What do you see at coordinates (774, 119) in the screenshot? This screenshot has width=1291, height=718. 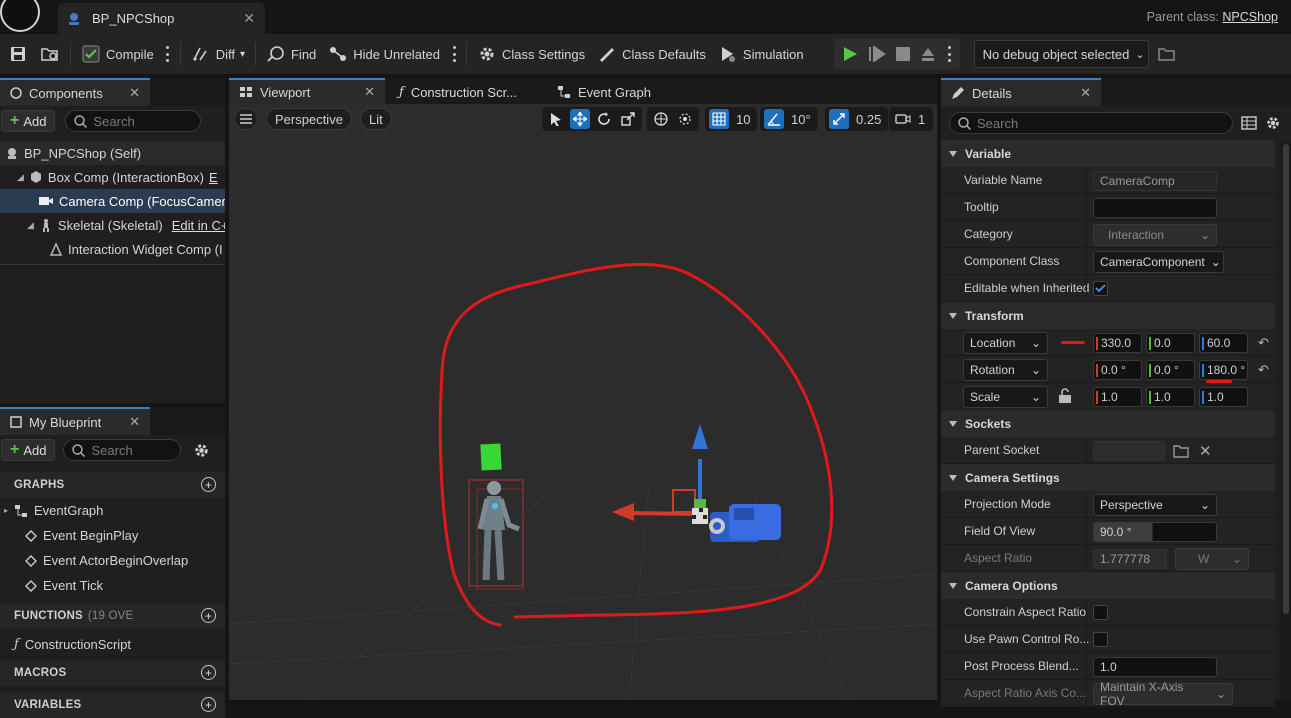 I see `rotation-snap-icon` at bounding box center [774, 119].